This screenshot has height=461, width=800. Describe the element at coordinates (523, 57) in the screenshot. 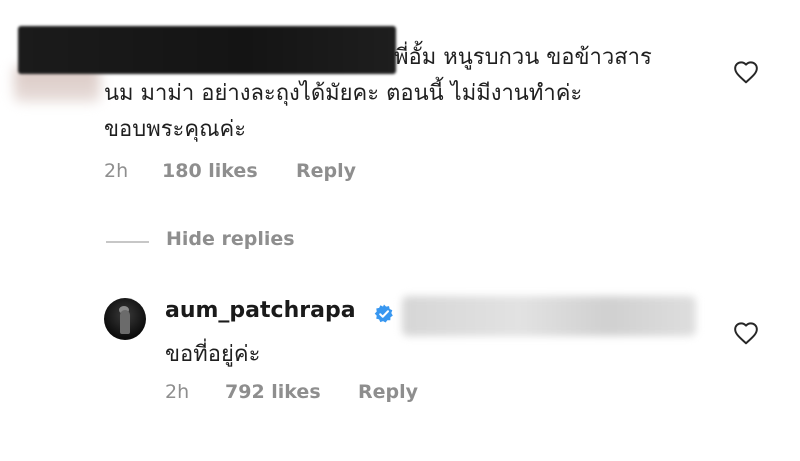

I see `comment-text-line-1: พี่อั้ม หนูรบกวน ขอข้าวสาร` at that location.